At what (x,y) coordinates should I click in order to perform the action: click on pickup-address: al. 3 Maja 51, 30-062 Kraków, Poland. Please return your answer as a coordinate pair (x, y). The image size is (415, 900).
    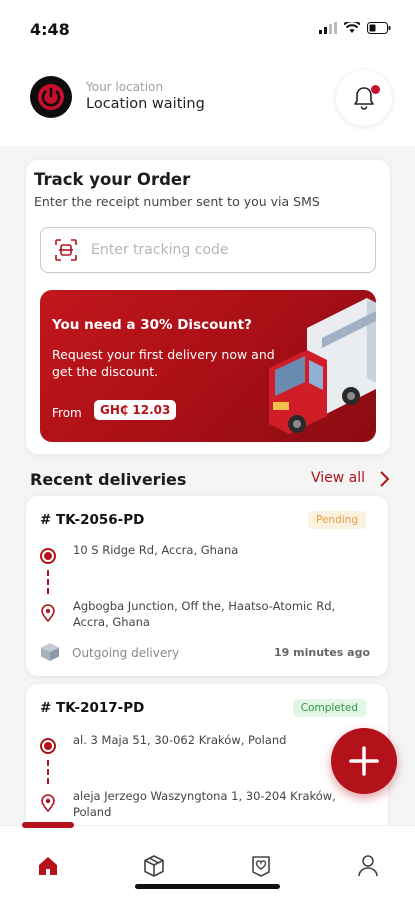
    Looking at the image, I should click on (180, 740).